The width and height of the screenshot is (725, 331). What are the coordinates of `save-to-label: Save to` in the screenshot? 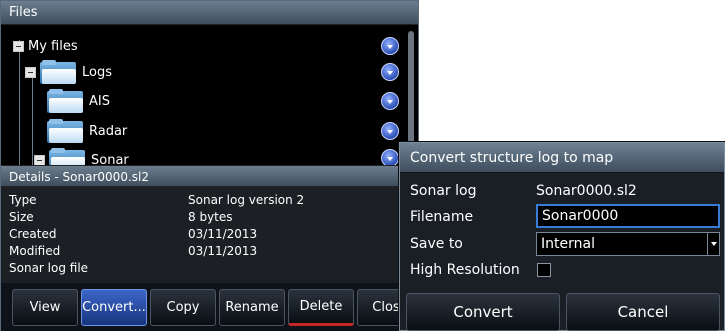 It's located at (436, 244).